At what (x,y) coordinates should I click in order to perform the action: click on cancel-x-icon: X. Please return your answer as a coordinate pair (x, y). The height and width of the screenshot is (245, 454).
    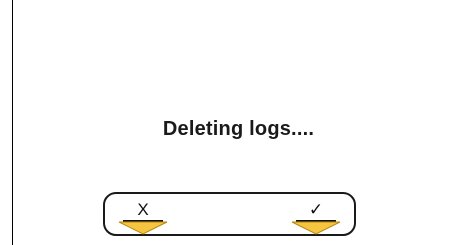
    Looking at the image, I should click on (143, 209).